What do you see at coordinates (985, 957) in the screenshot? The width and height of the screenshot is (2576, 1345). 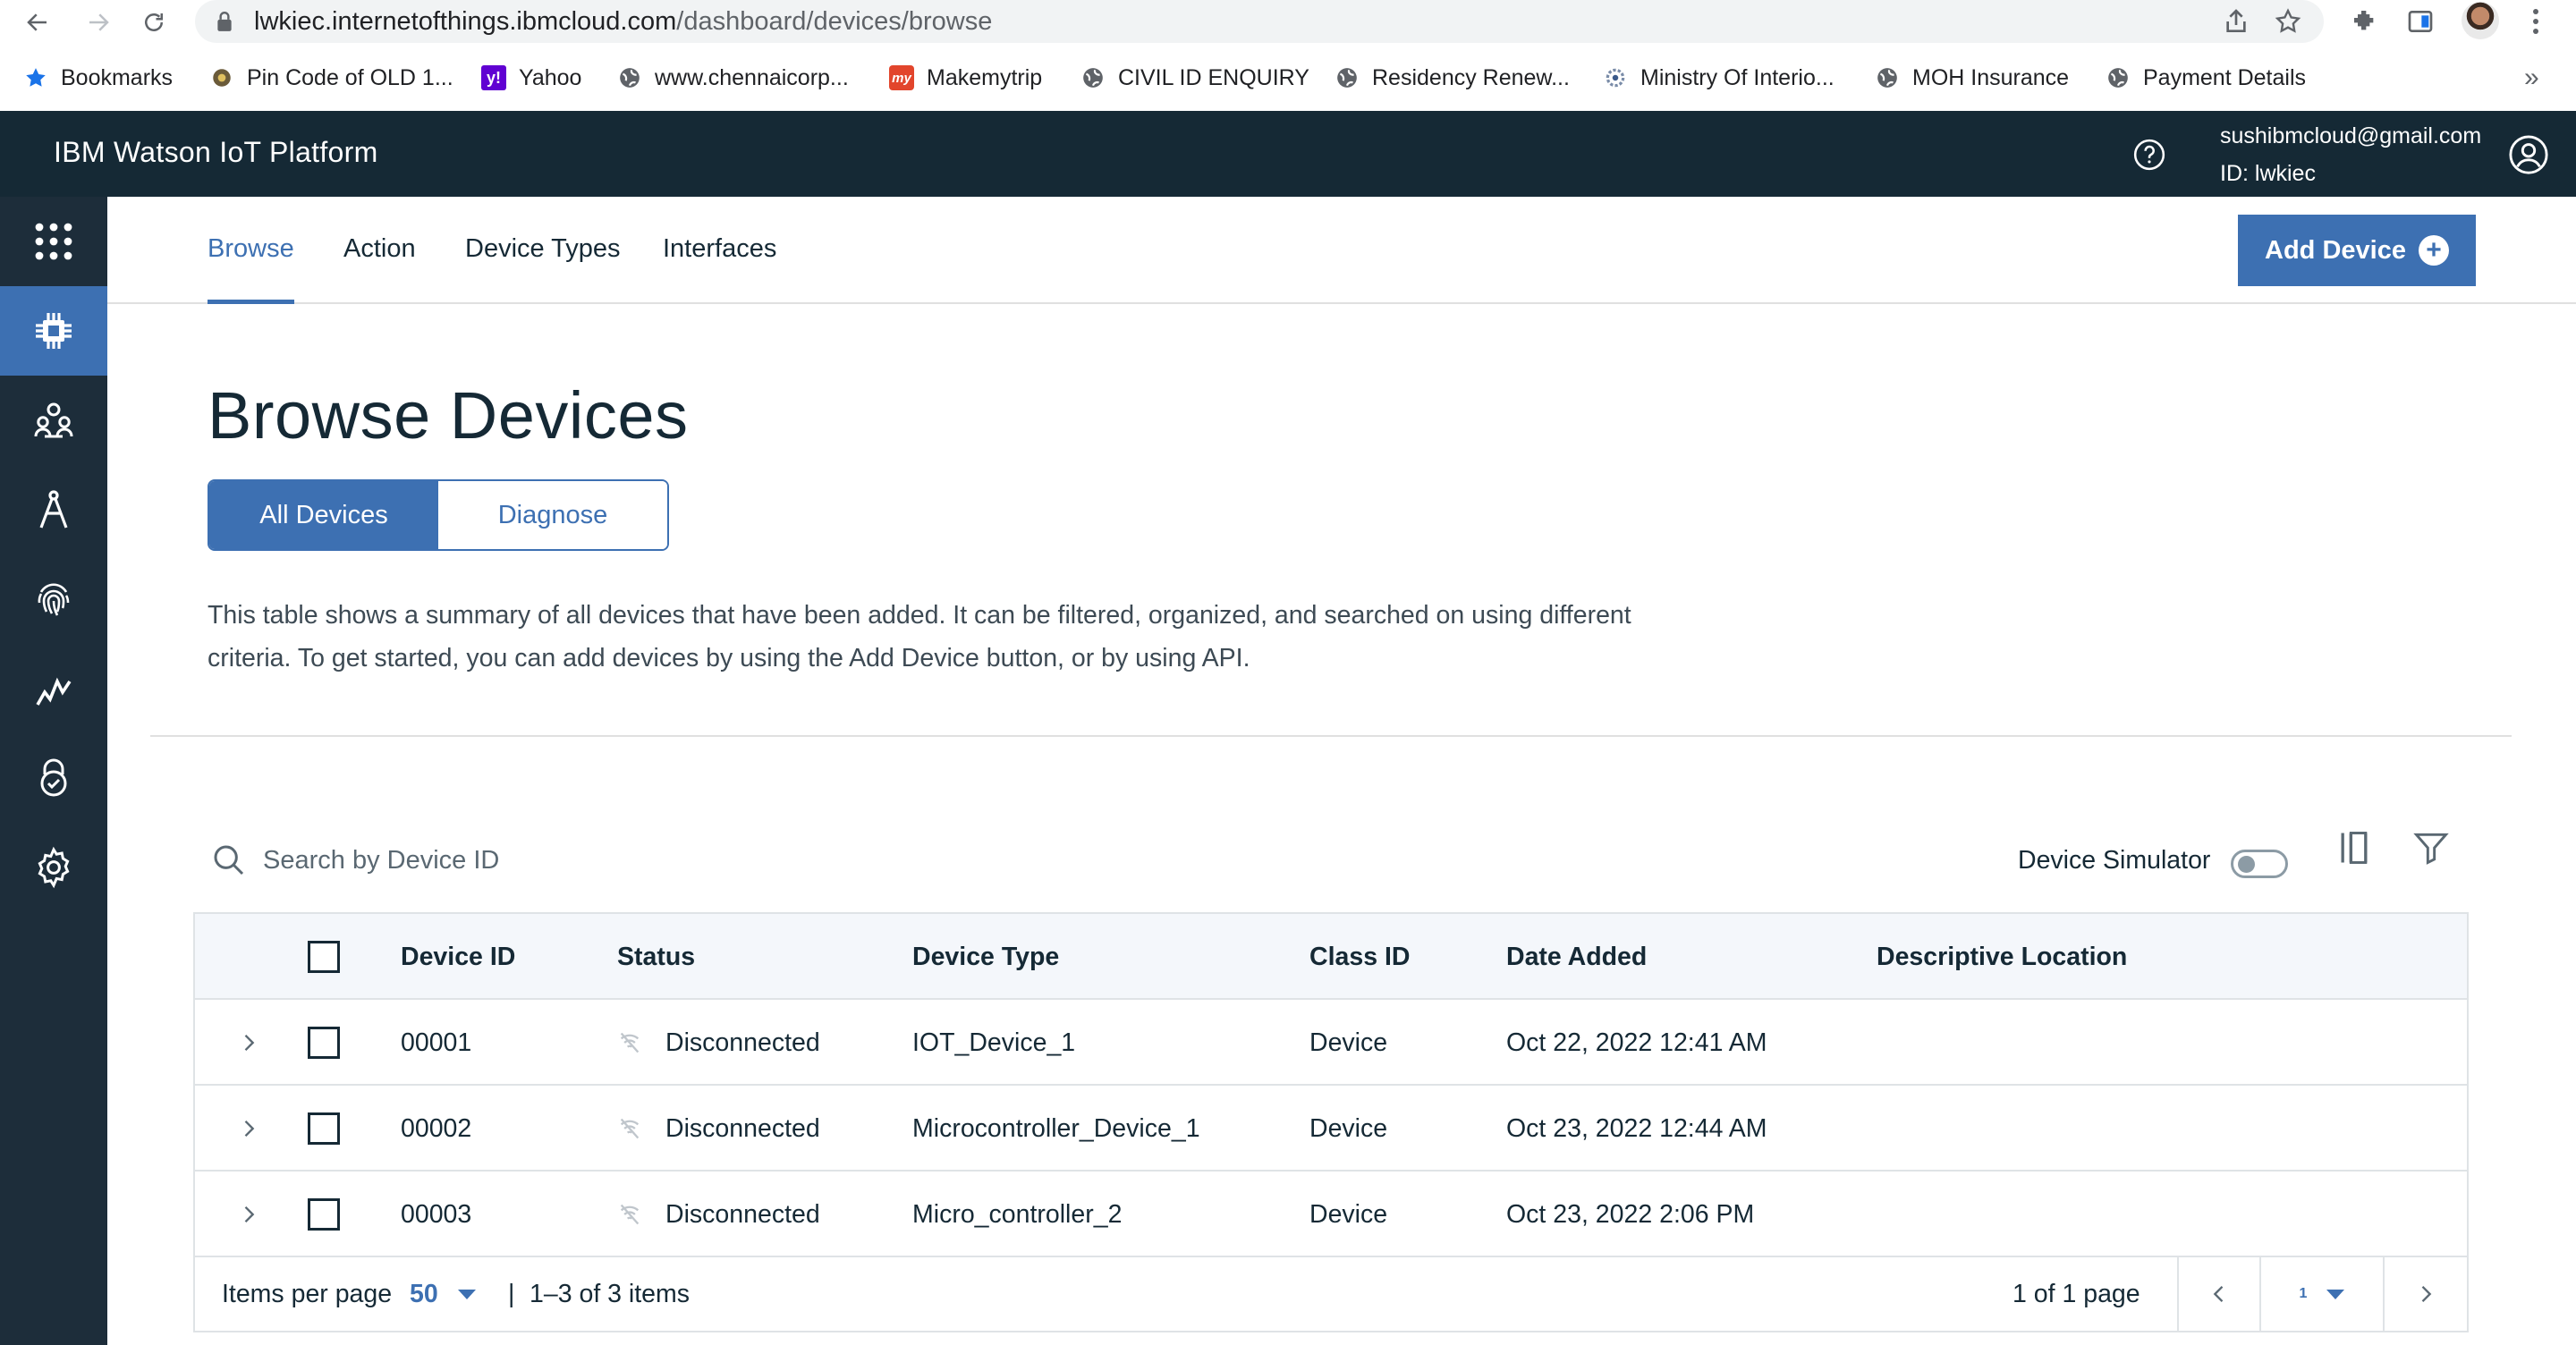 I see `col-device-type: Device Type` at bounding box center [985, 957].